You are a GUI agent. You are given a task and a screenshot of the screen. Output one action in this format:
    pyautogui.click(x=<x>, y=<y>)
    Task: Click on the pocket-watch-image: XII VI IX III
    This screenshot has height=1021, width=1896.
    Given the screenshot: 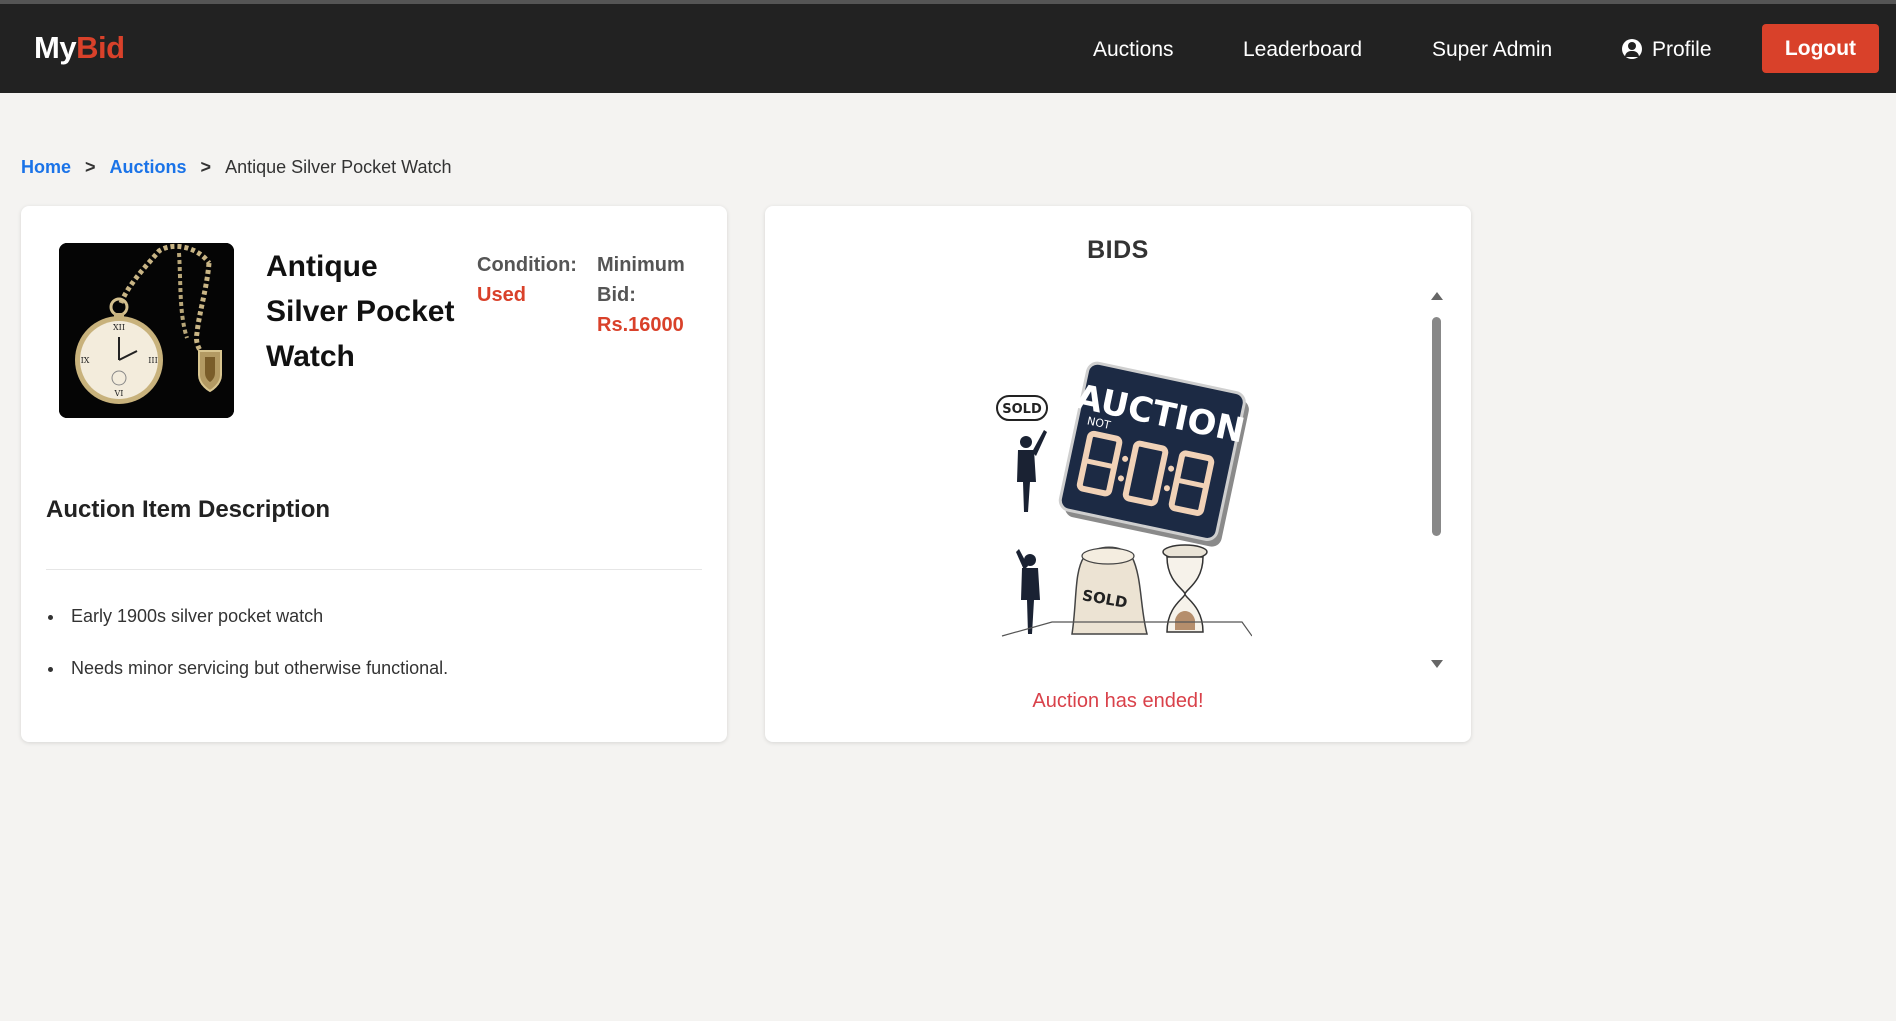 What is the action you would take?
    pyautogui.click(x=146, y=330)
    